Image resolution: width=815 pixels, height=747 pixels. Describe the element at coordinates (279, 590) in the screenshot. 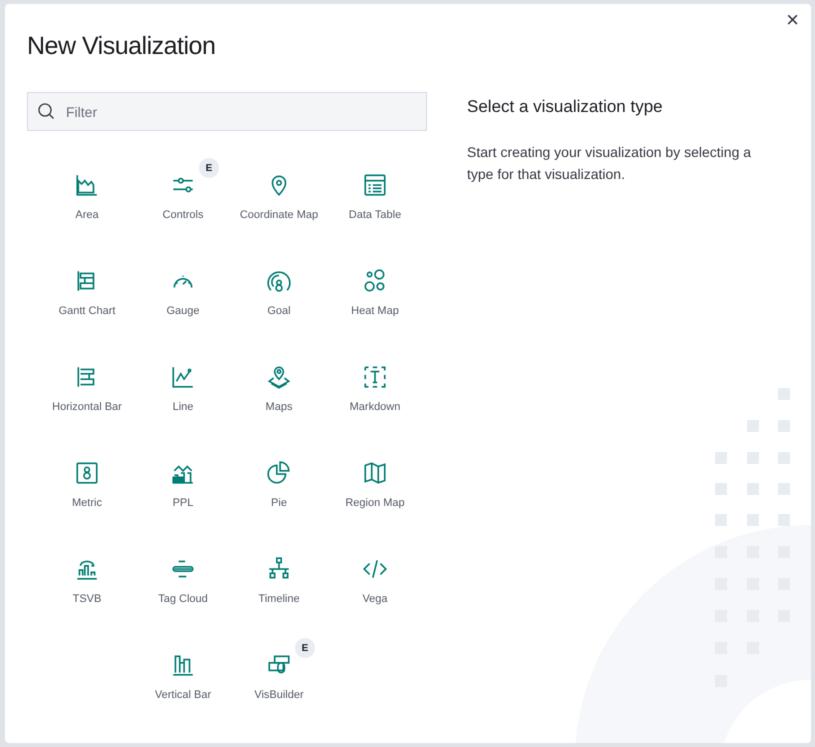

I see `visualization-type-card: Timeline` at that location.